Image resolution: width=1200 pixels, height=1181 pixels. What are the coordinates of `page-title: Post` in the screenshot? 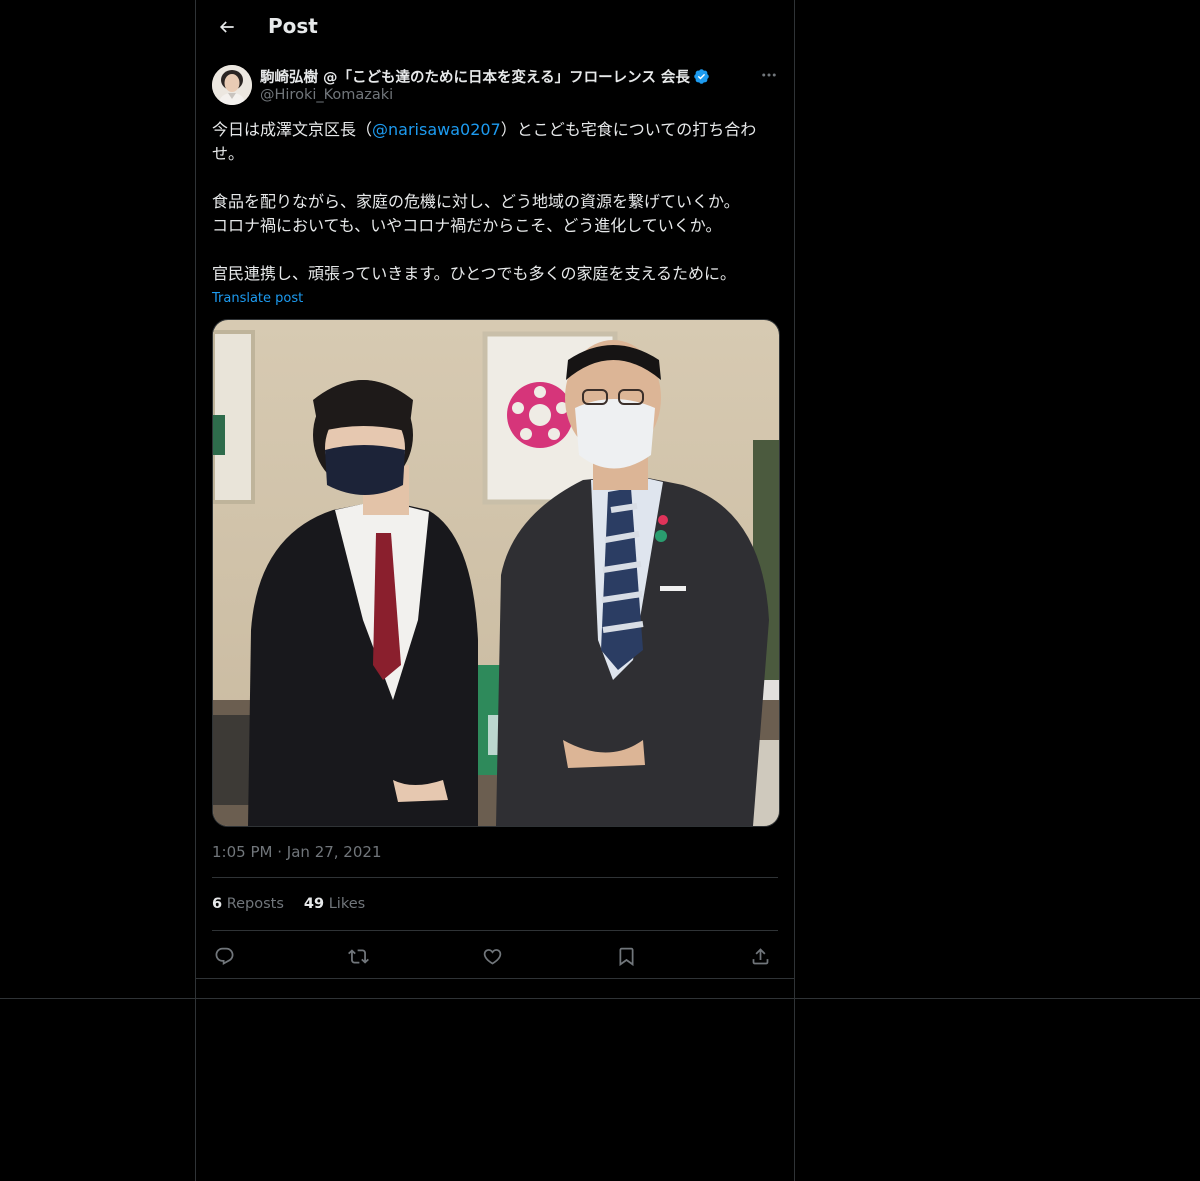 It's located at (293, 26).